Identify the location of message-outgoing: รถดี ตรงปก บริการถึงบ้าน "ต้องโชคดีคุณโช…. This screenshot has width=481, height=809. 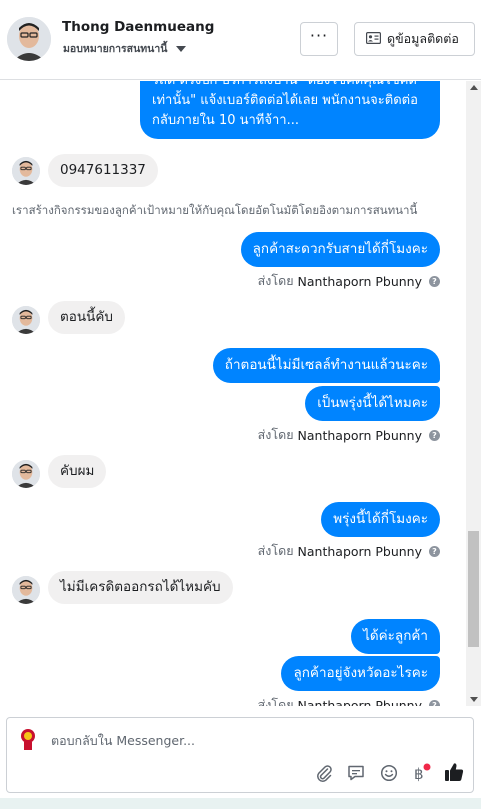
(290, 110).